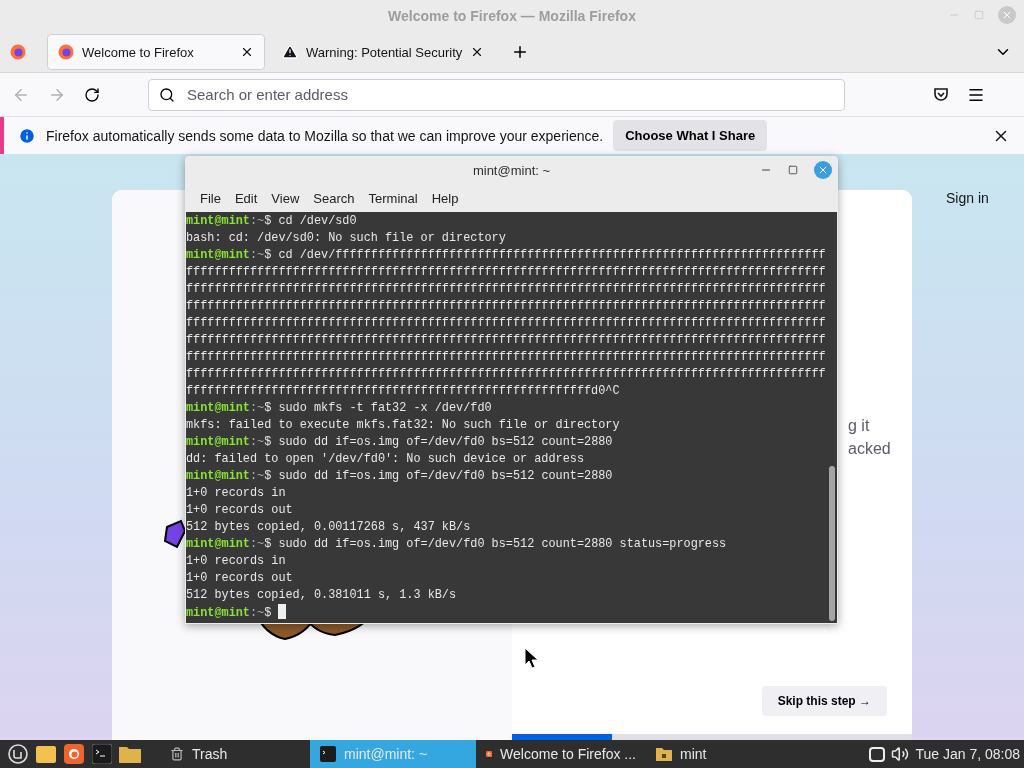 The width and height of the screenshot is (1024, 768). I want to click on browser-tab: Welcome to Firefox, so click(156, 52).